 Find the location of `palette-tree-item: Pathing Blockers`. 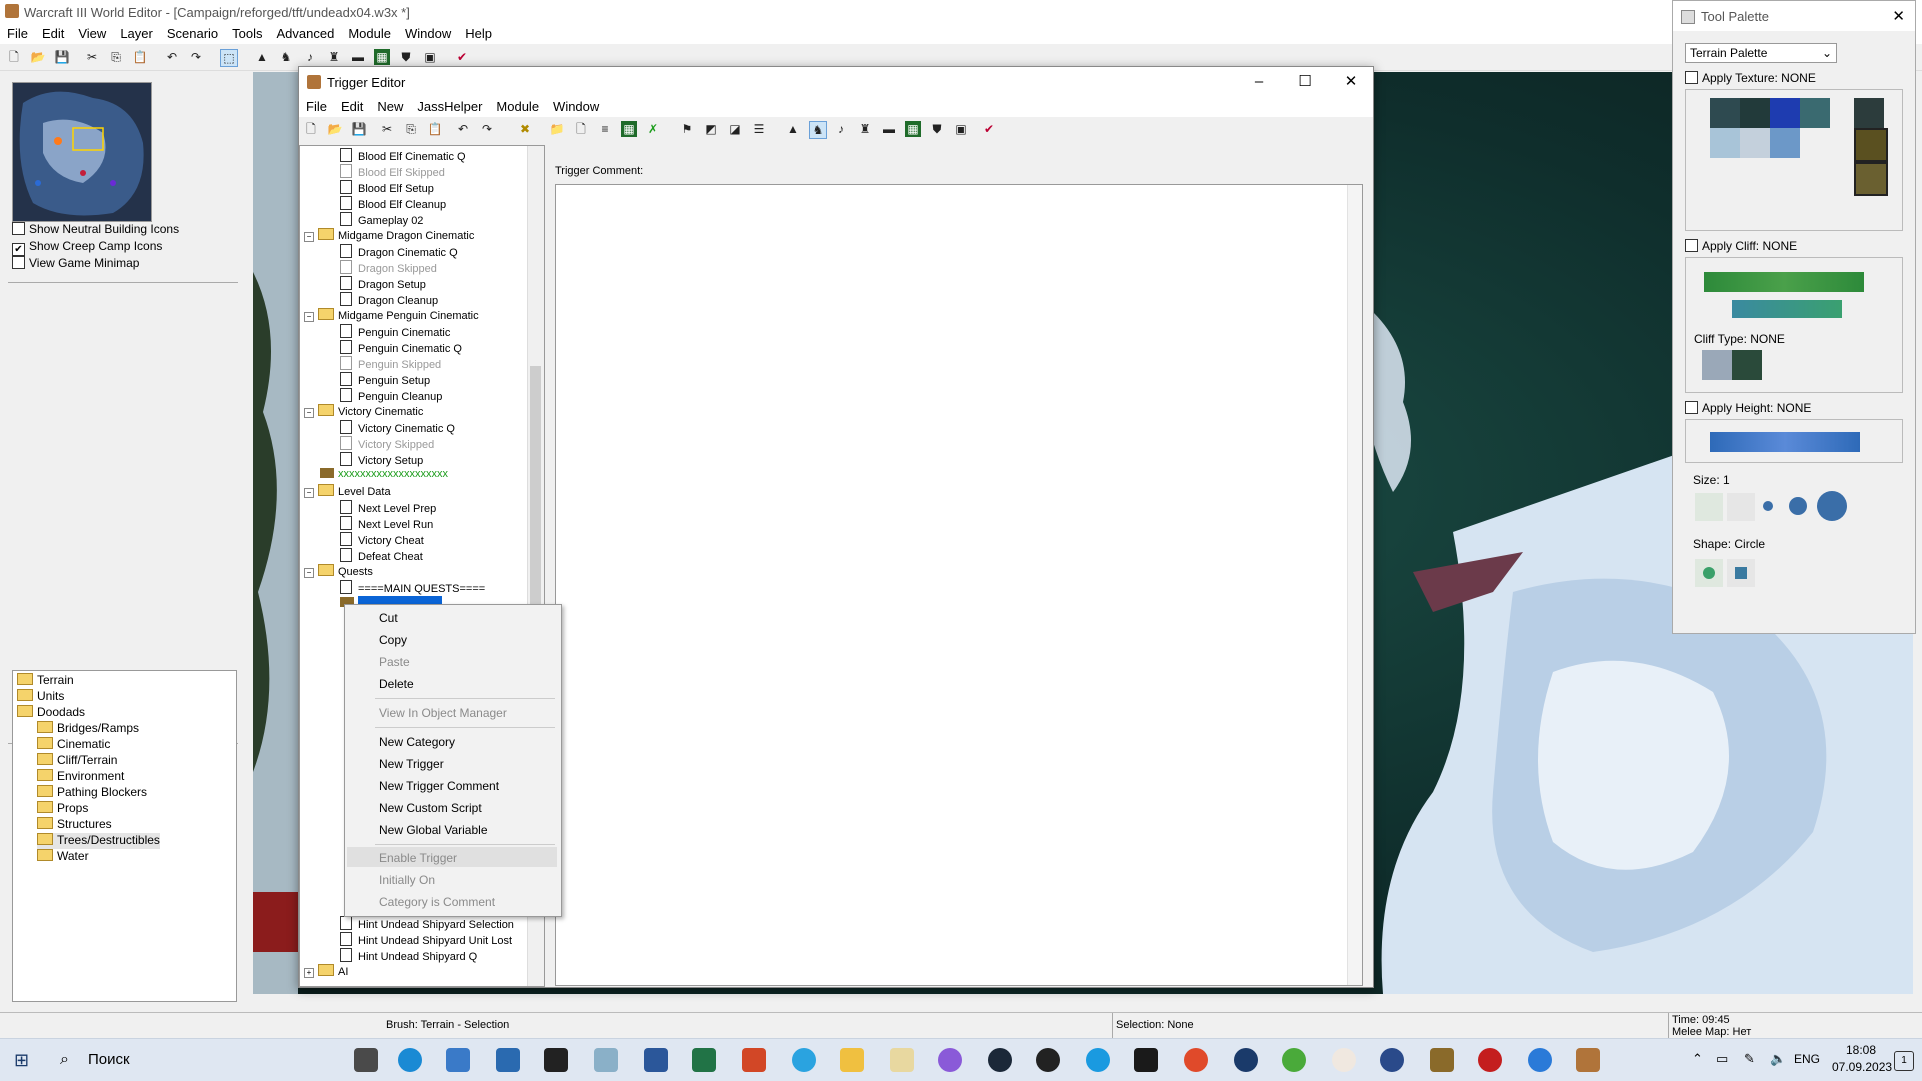

palette-tree-item: Pathing Blockers is located at coordinates (92, 793).